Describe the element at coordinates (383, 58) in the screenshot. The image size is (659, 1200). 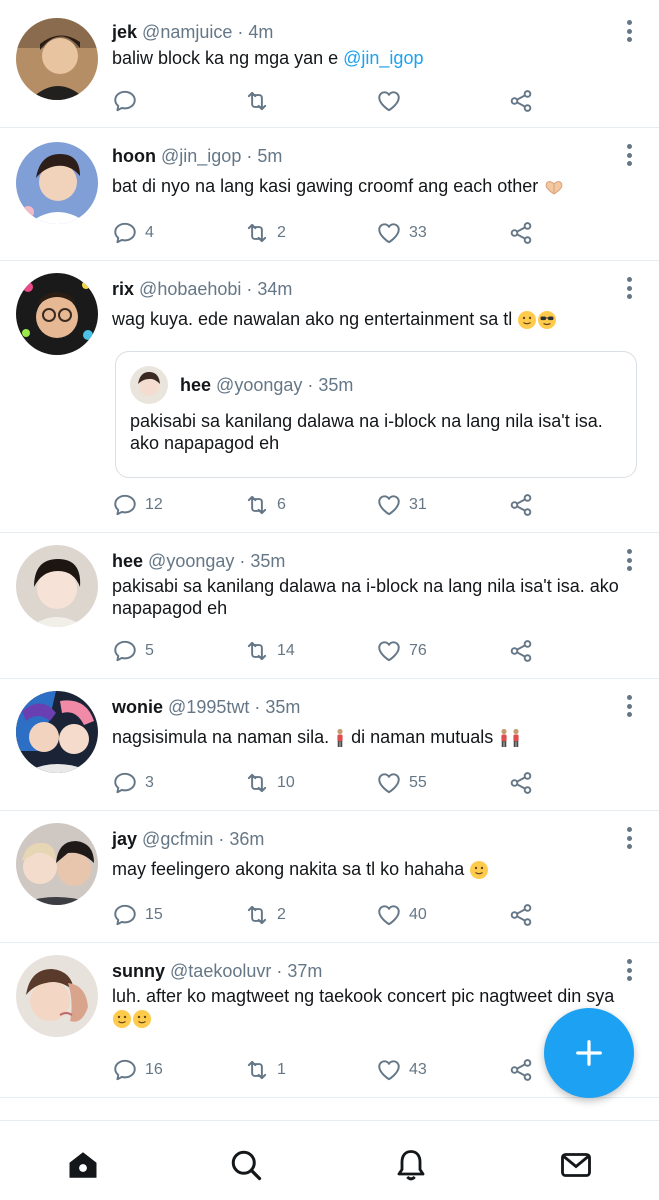
I see `mention-link: @jin_igop` at that location.